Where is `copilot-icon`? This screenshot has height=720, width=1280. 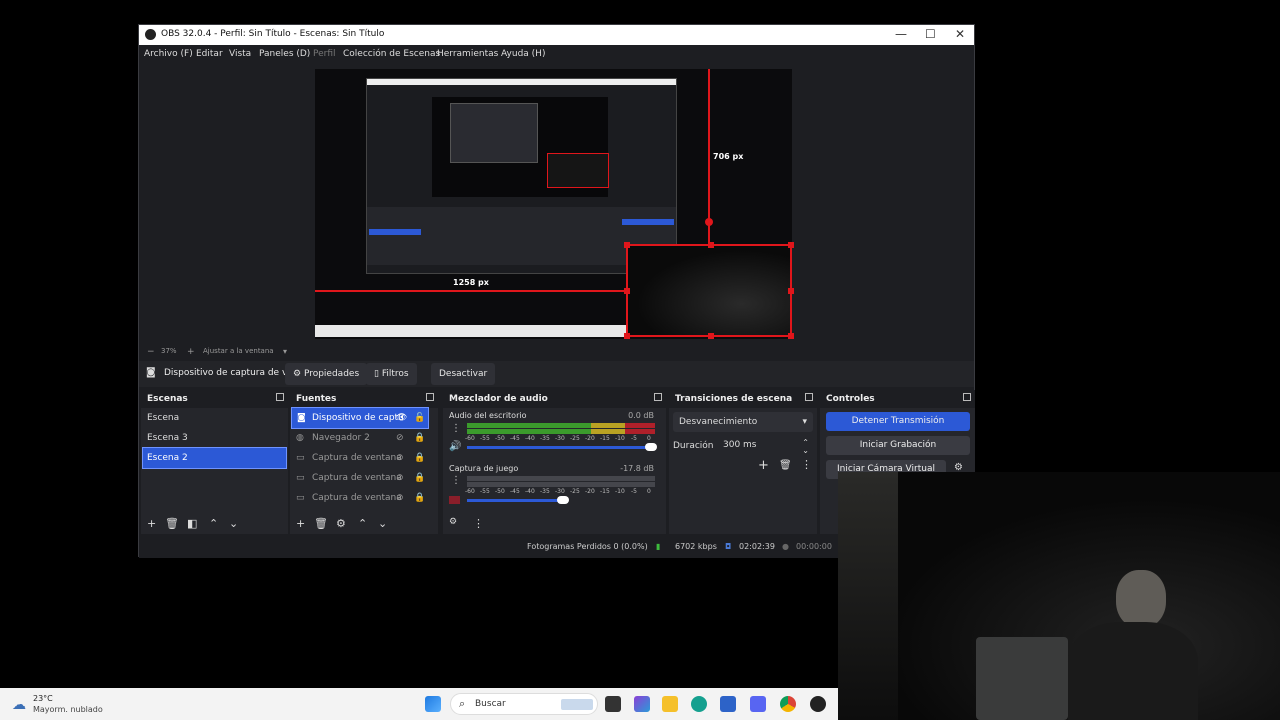 copilot-icon is located at coordinates (642, 704).